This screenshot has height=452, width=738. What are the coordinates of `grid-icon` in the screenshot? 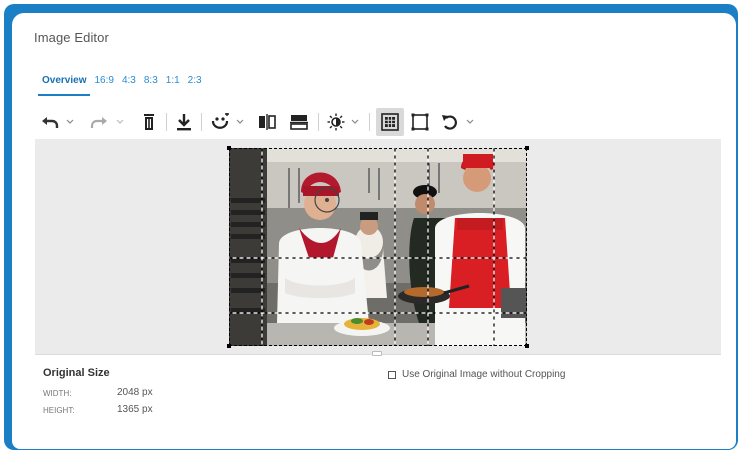 It's located at (390, 122).